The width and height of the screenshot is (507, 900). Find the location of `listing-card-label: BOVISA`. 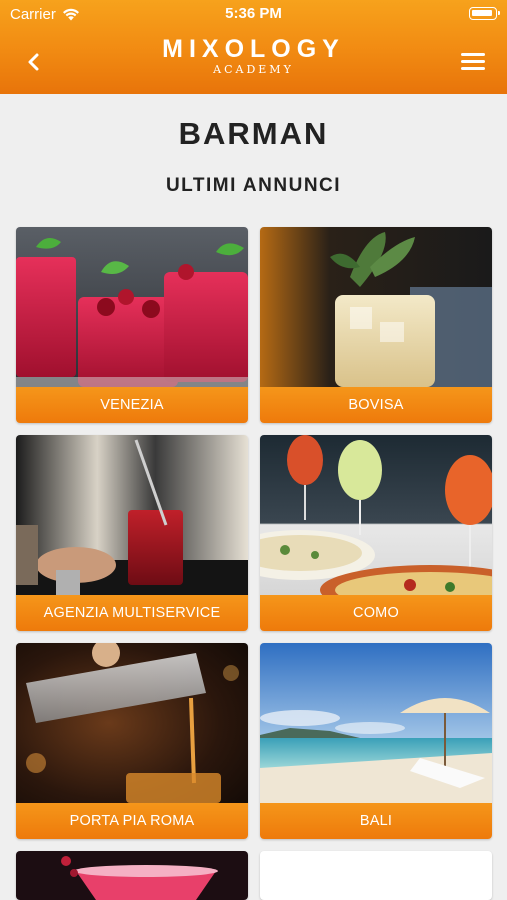

listing-card-label: BOVISA is located at coordinates (376, 405).